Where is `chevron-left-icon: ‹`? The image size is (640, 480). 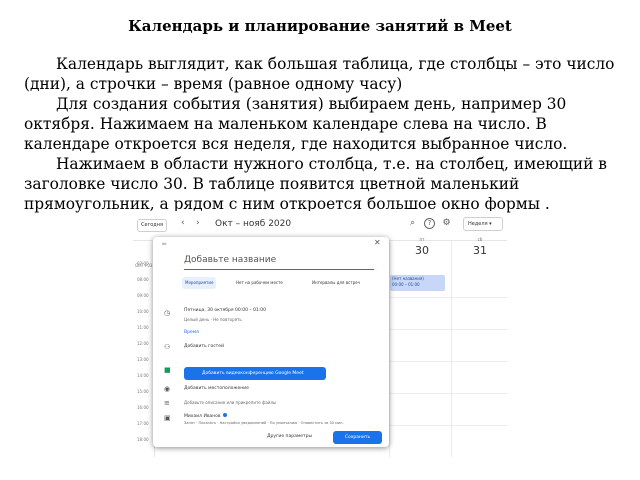
chevron-left-icon: ‹ is located at coordinates (183, 223).